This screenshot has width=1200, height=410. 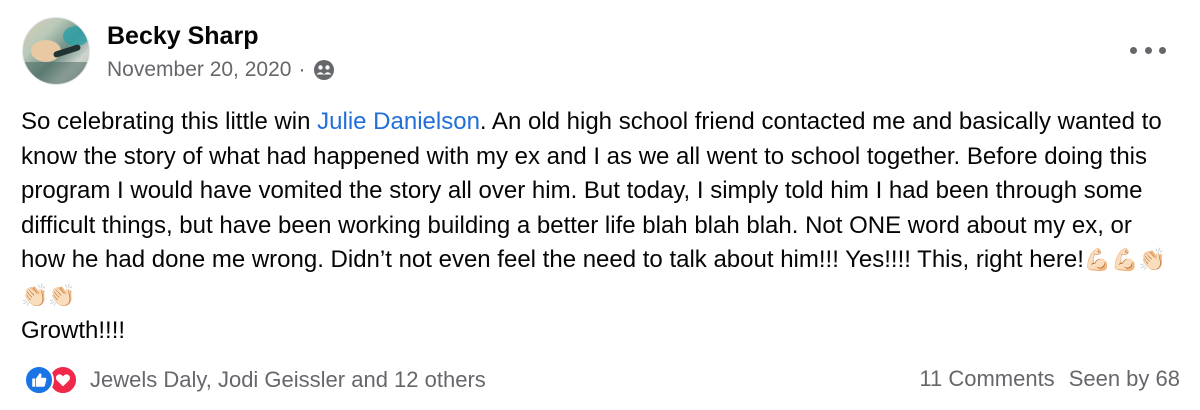 What do you see at coordinates (1124, 379) in the screenshot?
I see `seen-by-count: Seen by 68` at bounding box center [1124, 379].